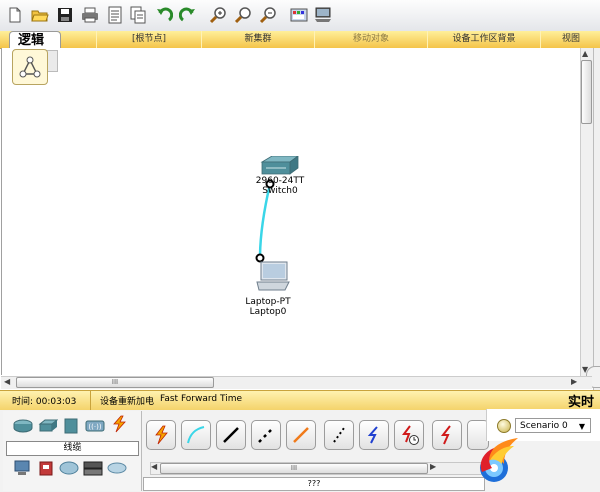  What do you see at coordinates (301, 435) in the screenshot?
I see `fiber-cable-button` at bounding box center [301, 435].